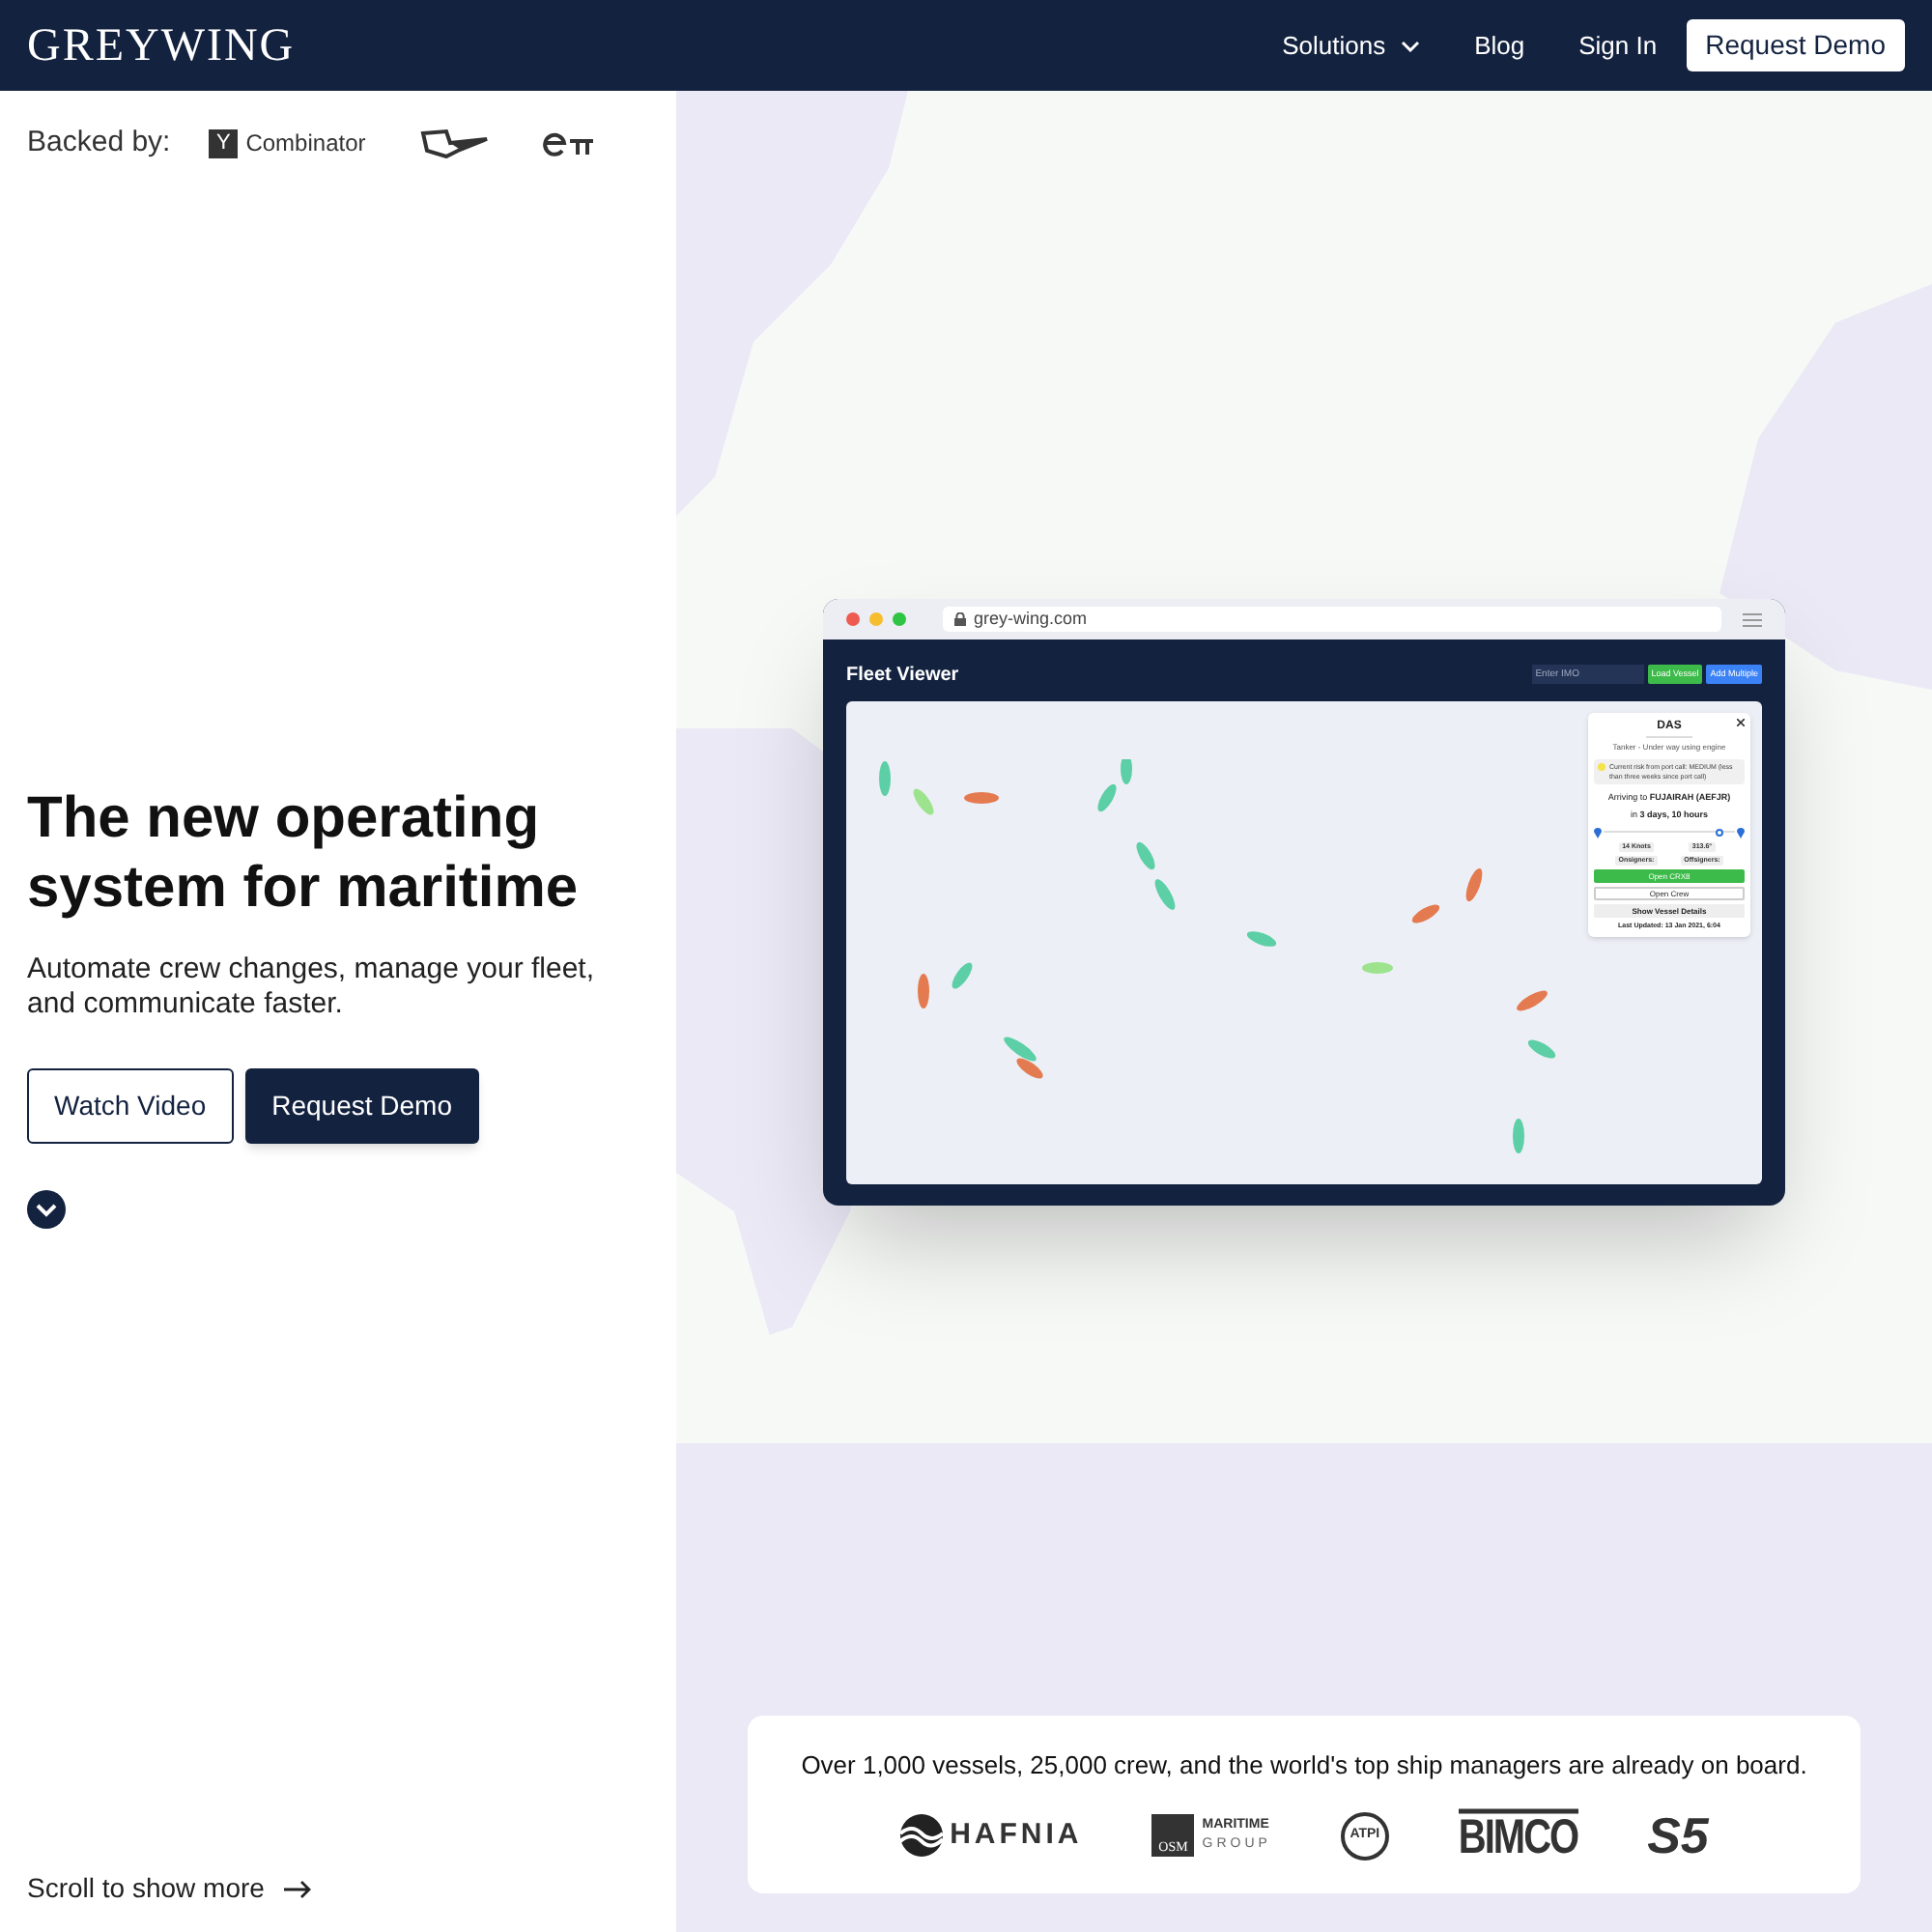  Describe the element at coordinates (1618, 45) in the screenshot. I see `nav-link: Sign In` at that location.